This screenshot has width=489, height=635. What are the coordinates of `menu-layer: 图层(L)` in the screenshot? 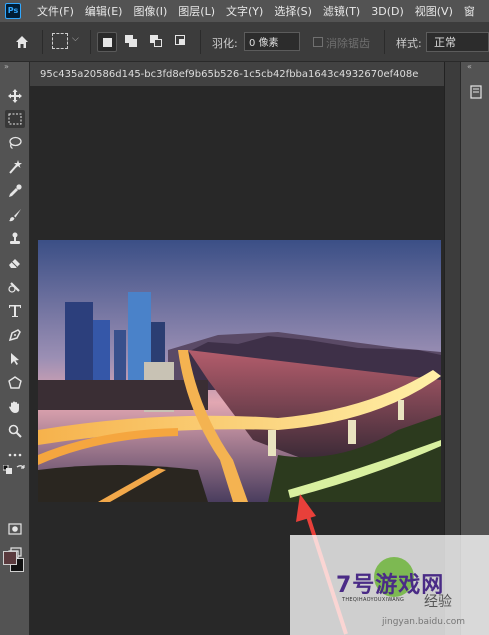 It's located at (196, 11).